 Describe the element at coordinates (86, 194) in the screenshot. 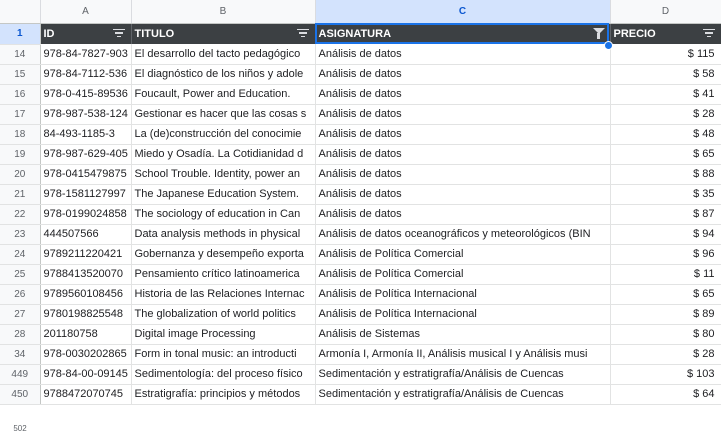

I see `cell-id: 978-1581127997` at that location.